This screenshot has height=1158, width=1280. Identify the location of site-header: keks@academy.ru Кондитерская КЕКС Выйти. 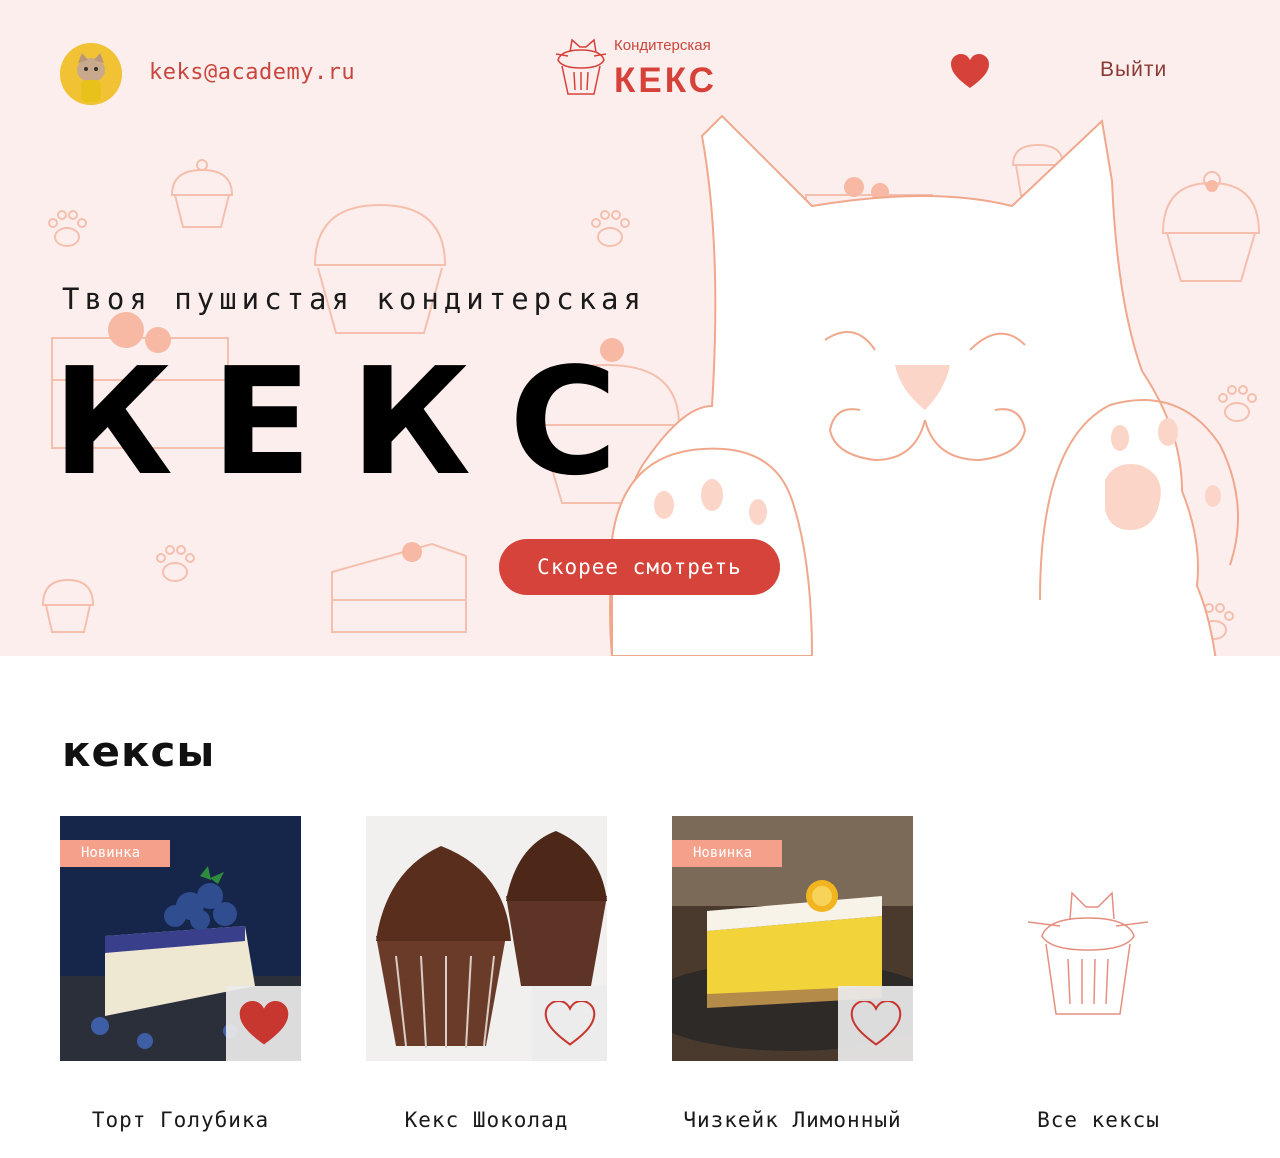
(640, 70).